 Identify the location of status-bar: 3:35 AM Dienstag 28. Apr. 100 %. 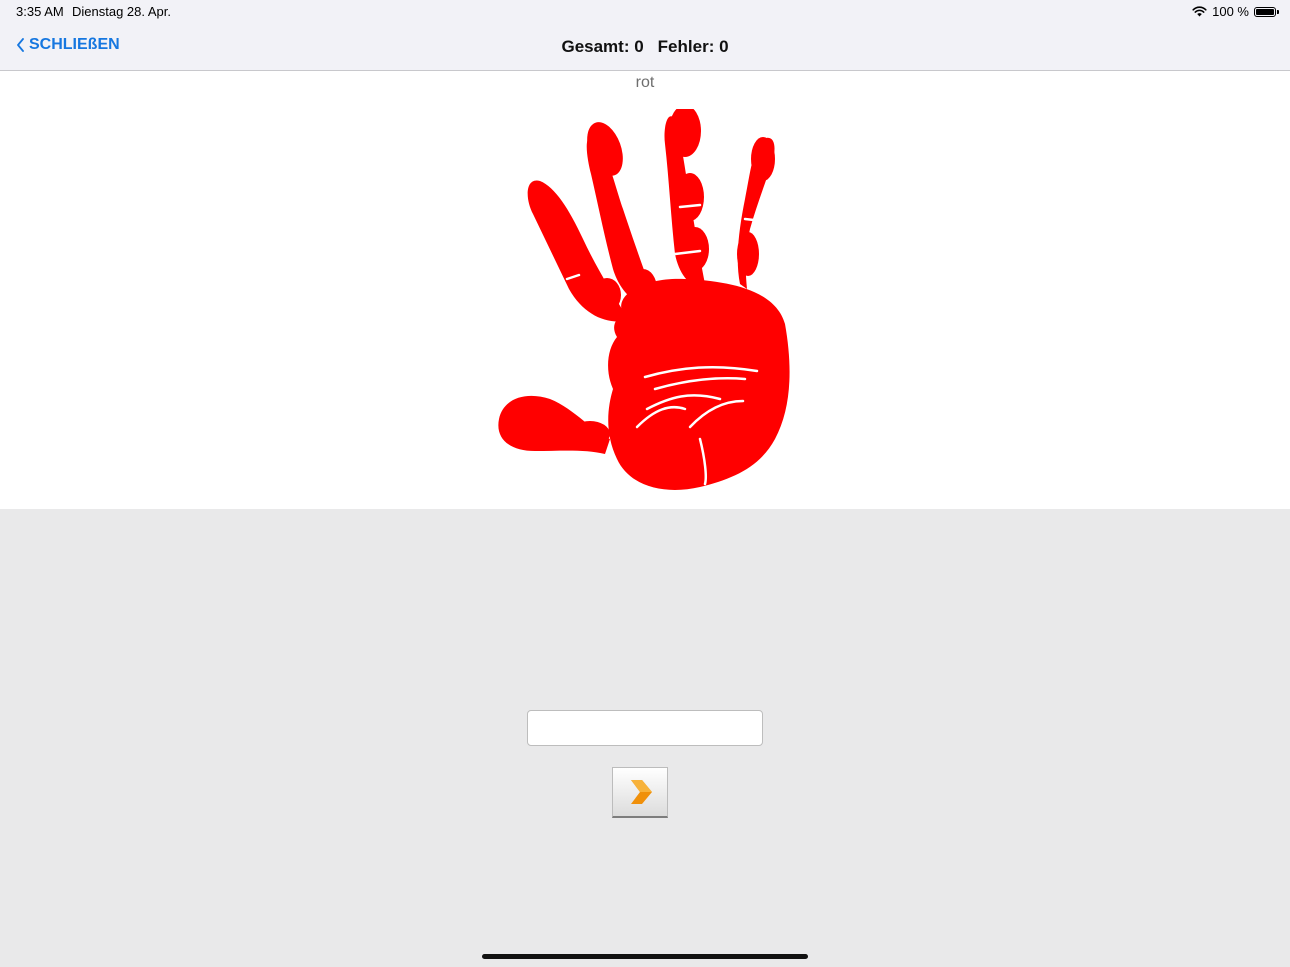
(645, 12).